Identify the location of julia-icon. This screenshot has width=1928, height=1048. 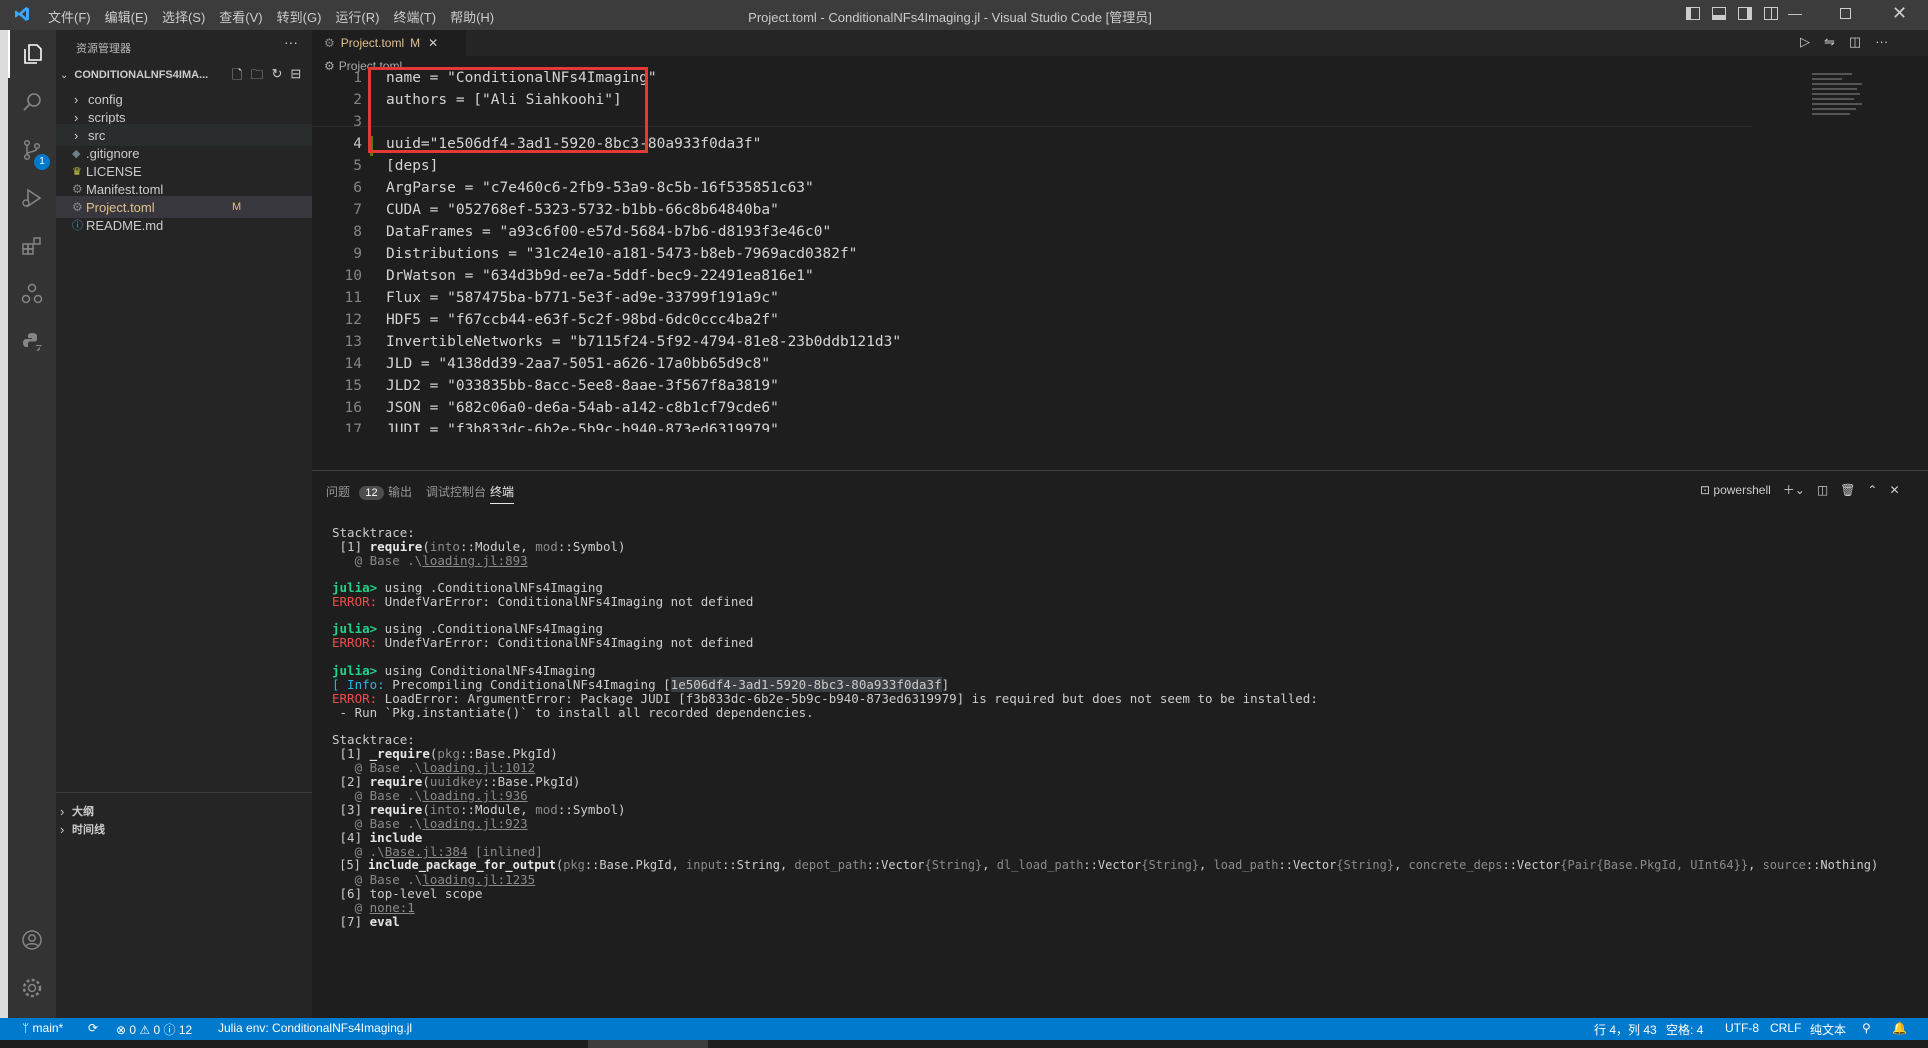
(32, 294).